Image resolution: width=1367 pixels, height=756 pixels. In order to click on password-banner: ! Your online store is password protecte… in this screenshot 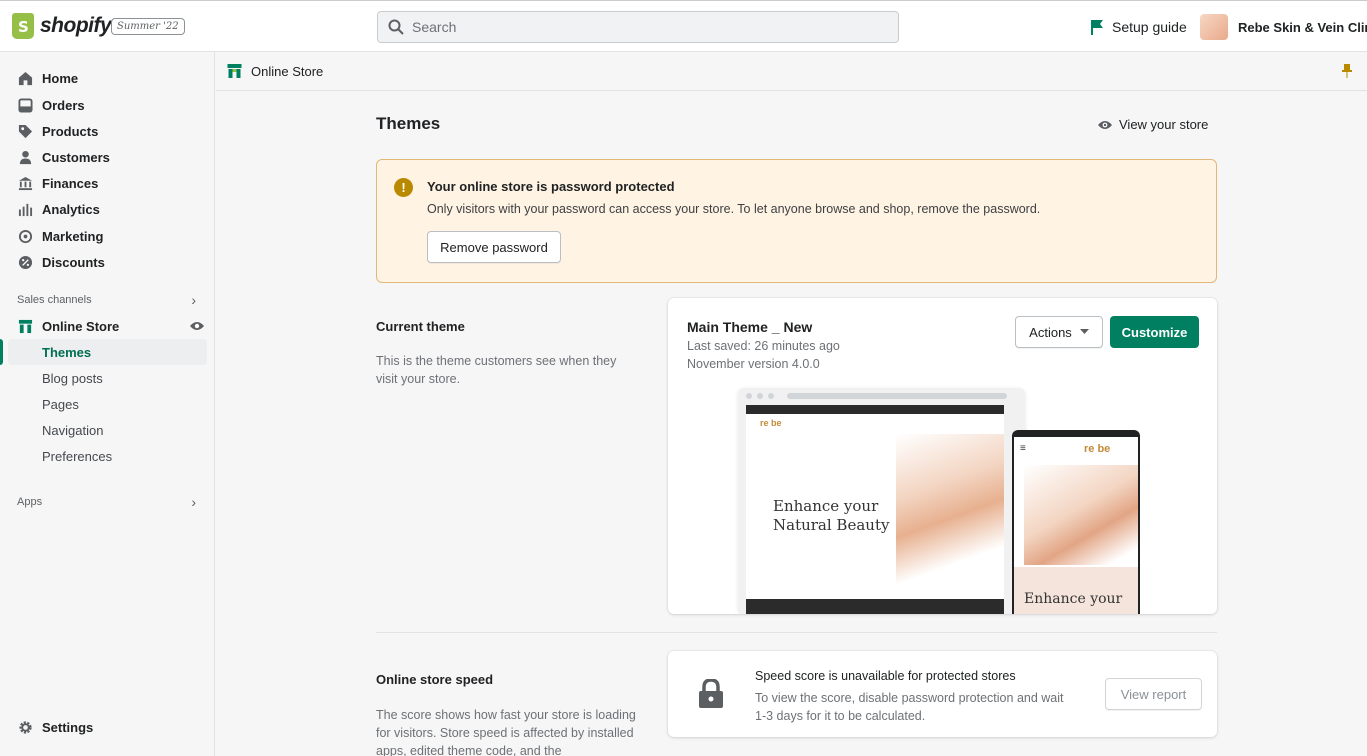, I will do `click(796, 221)`.